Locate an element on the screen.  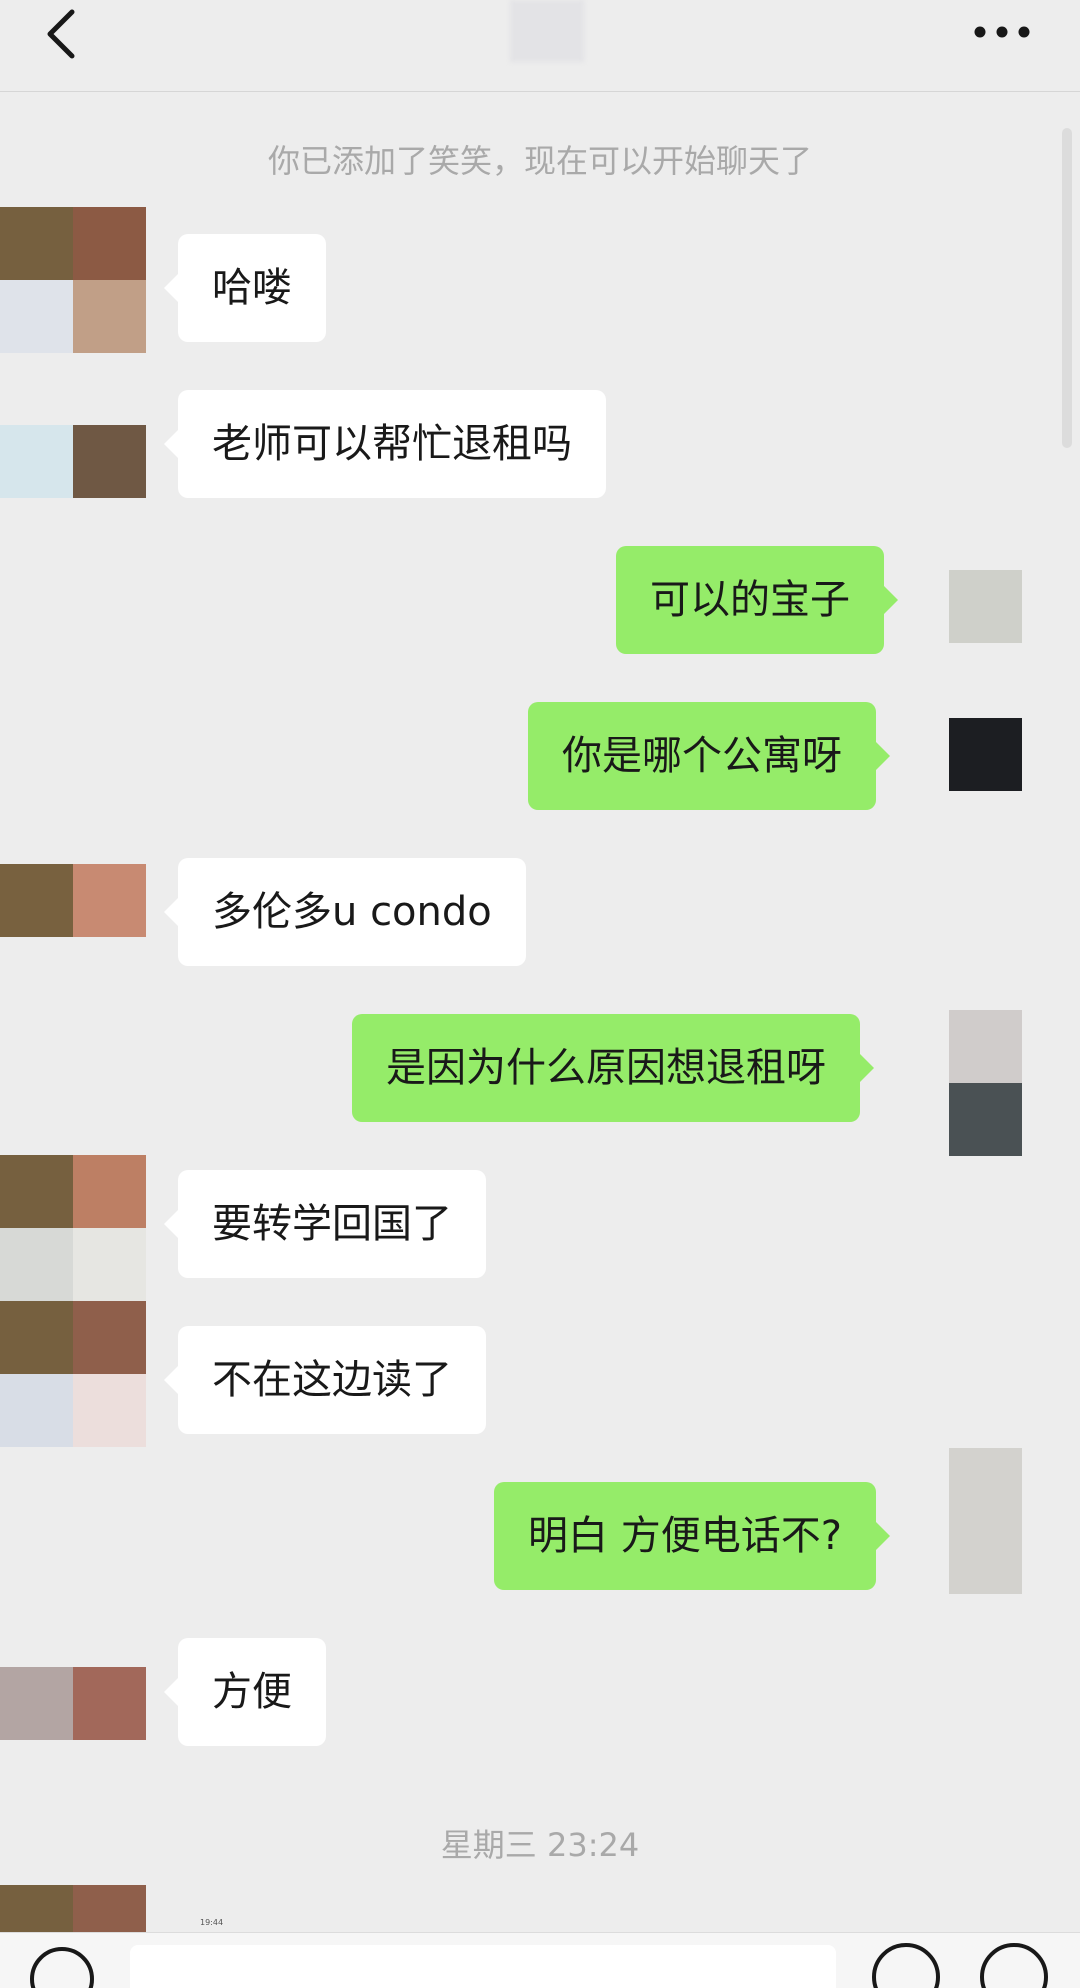
timestamp: 星期三 23:24 is located at coordinates (540, 1845).